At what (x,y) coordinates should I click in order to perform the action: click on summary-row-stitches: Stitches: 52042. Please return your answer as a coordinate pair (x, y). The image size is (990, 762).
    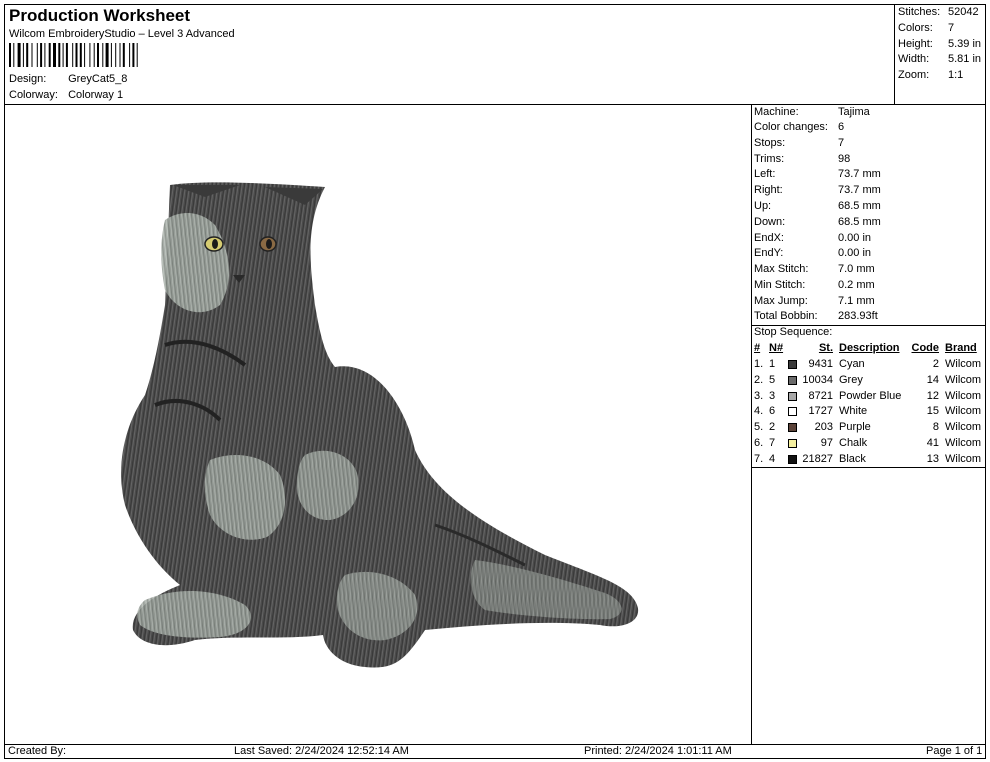
    Looking at the image, I should click on (938, 12).